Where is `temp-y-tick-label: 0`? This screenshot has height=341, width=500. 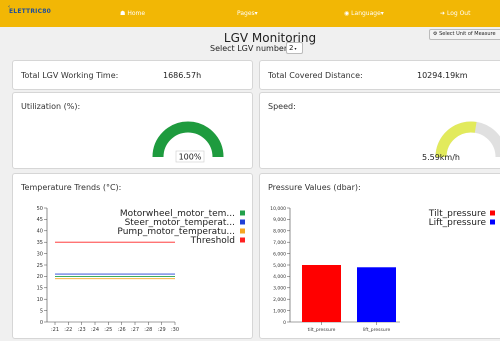 temp-y-tick-label: 0 is located at coordinates (41, 323).